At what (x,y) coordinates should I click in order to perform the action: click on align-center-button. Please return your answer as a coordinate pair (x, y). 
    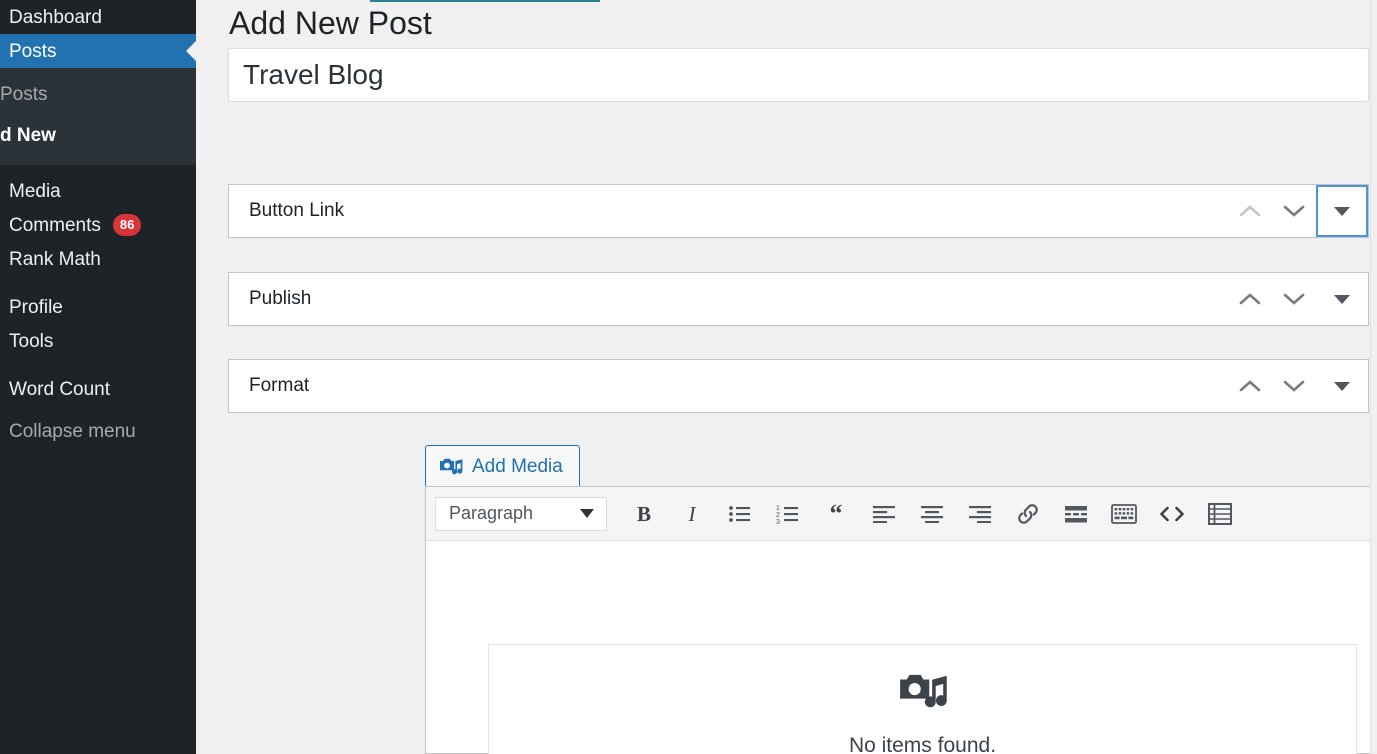
    Looking at the image, I should click on (932, 514).